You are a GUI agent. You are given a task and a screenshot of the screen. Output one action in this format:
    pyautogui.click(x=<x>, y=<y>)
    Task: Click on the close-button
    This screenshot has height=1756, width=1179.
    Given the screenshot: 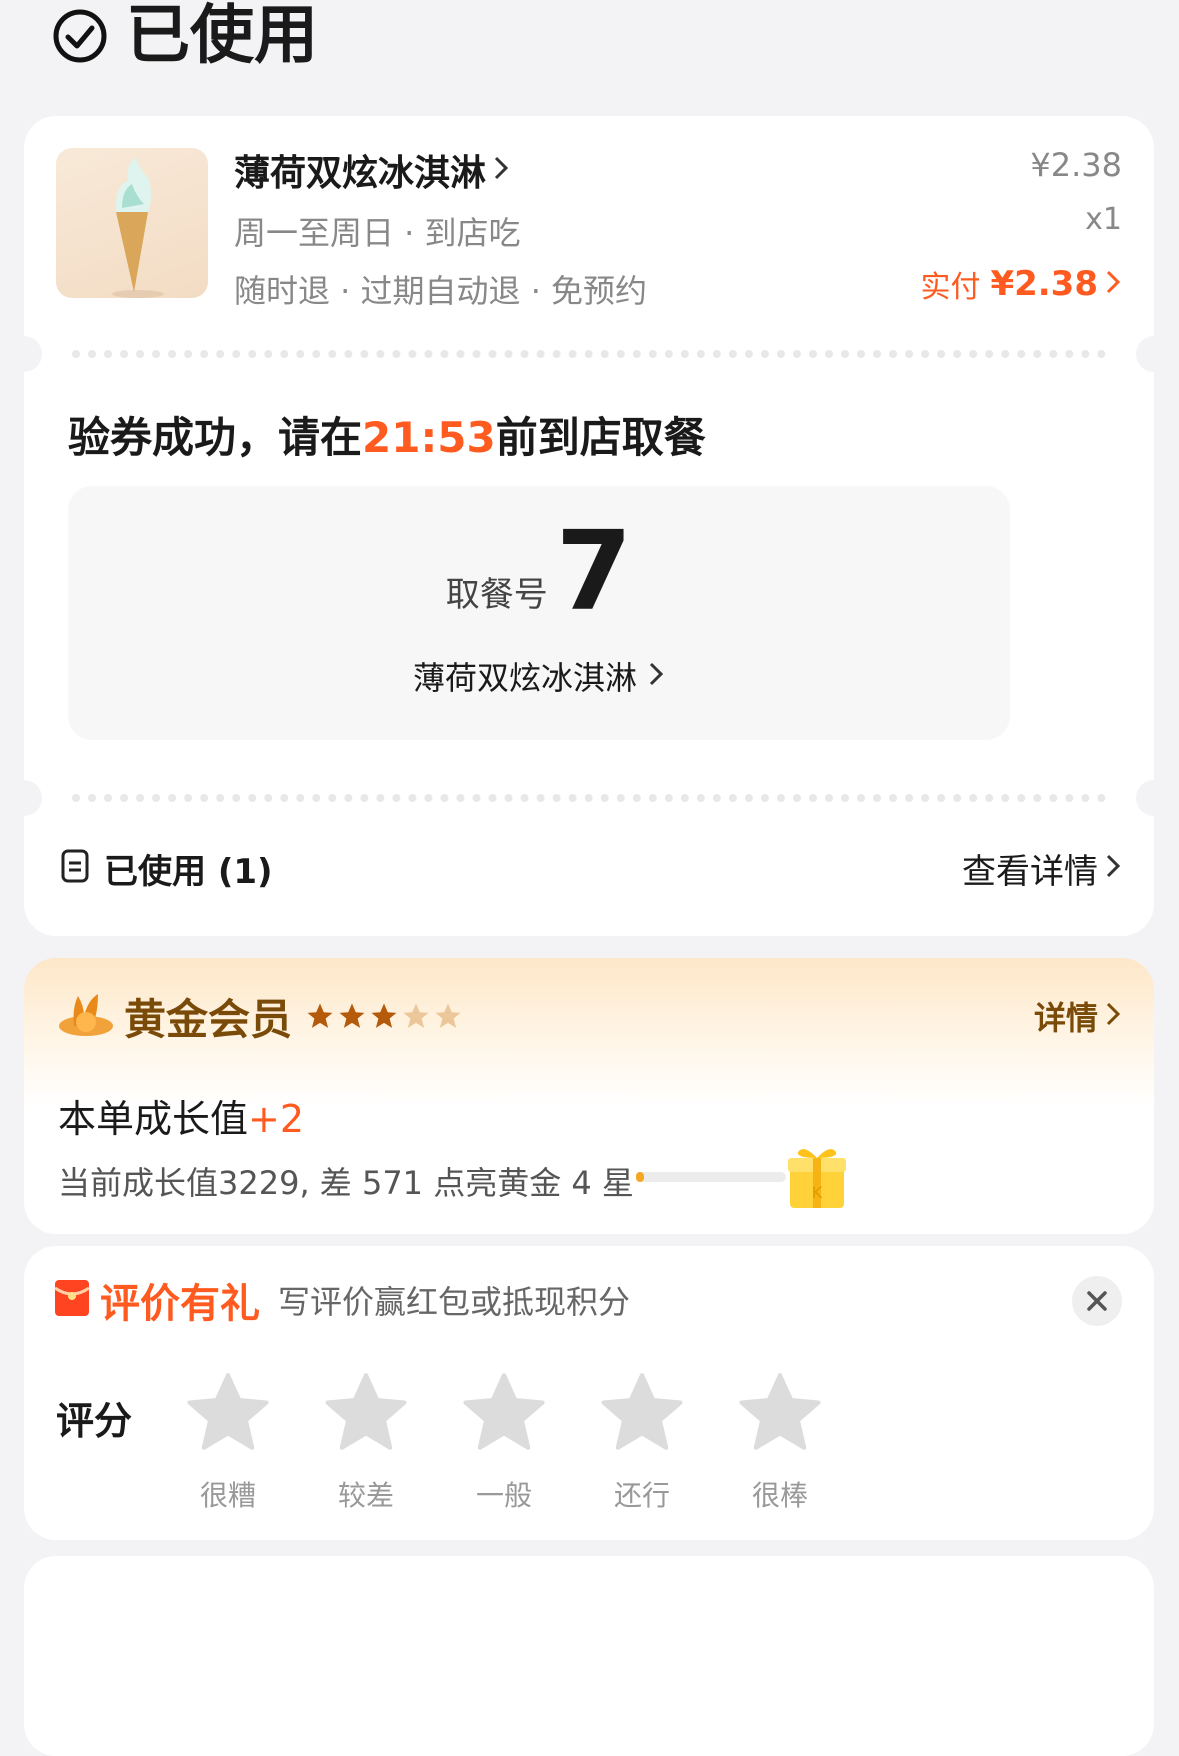 What is the action you would take?
    pyautogui.click(x=1097, y=1301)
    